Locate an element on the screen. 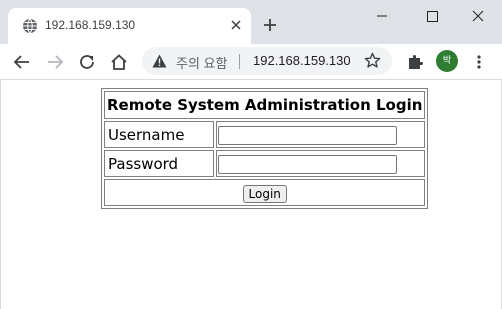 The width and height of the screenshot is (502, 309). username-label: Username is located at coordinates (159, 134).